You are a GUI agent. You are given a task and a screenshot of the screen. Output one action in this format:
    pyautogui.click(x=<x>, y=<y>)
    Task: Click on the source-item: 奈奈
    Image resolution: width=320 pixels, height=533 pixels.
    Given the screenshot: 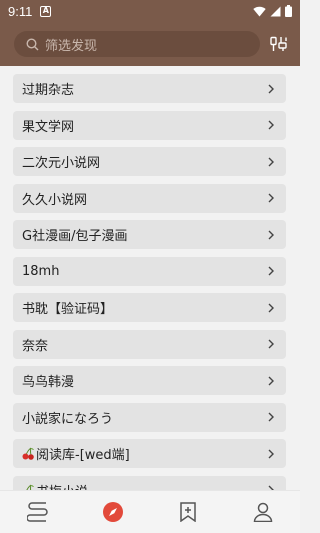 What is the action you would take?
    pyautogui.click(x=149, y=344)
    